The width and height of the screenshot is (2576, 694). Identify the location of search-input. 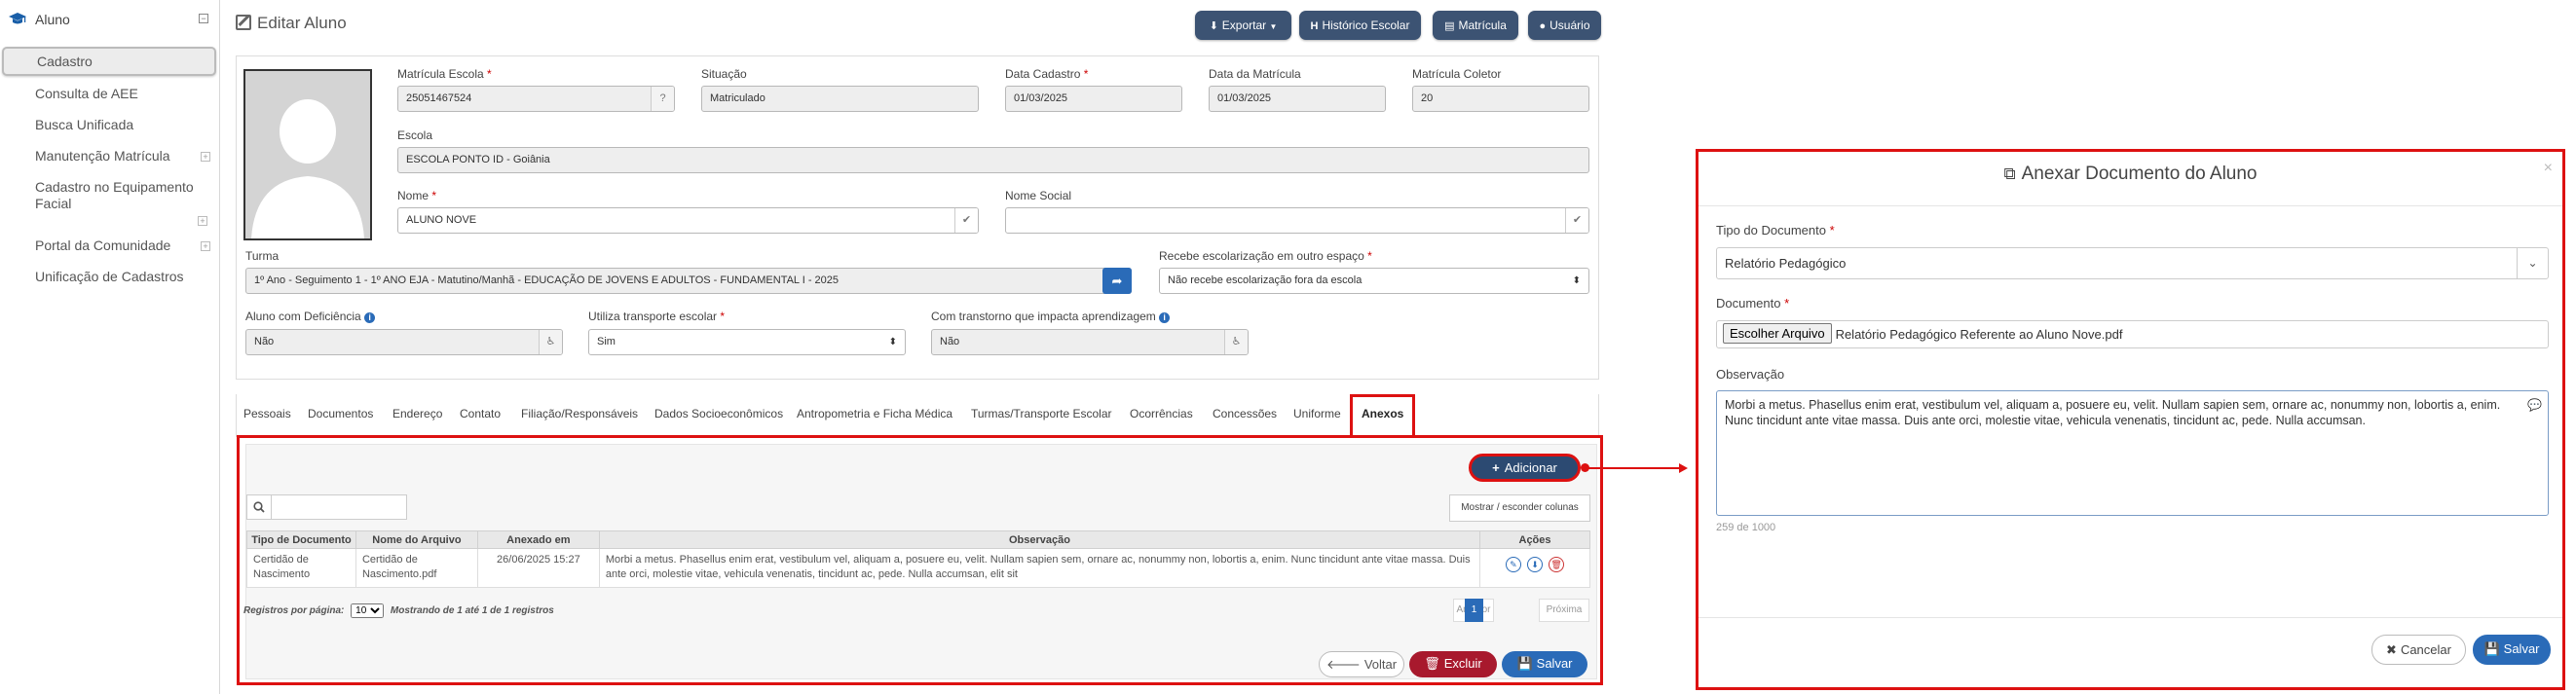
(339, 507).